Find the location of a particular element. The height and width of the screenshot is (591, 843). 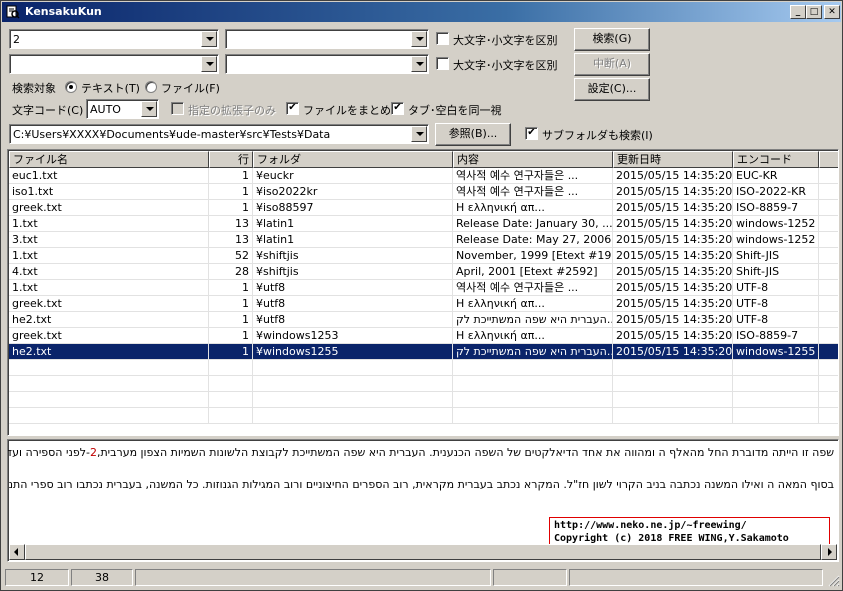

replace-1-combo is located at coordinates (327, 39).